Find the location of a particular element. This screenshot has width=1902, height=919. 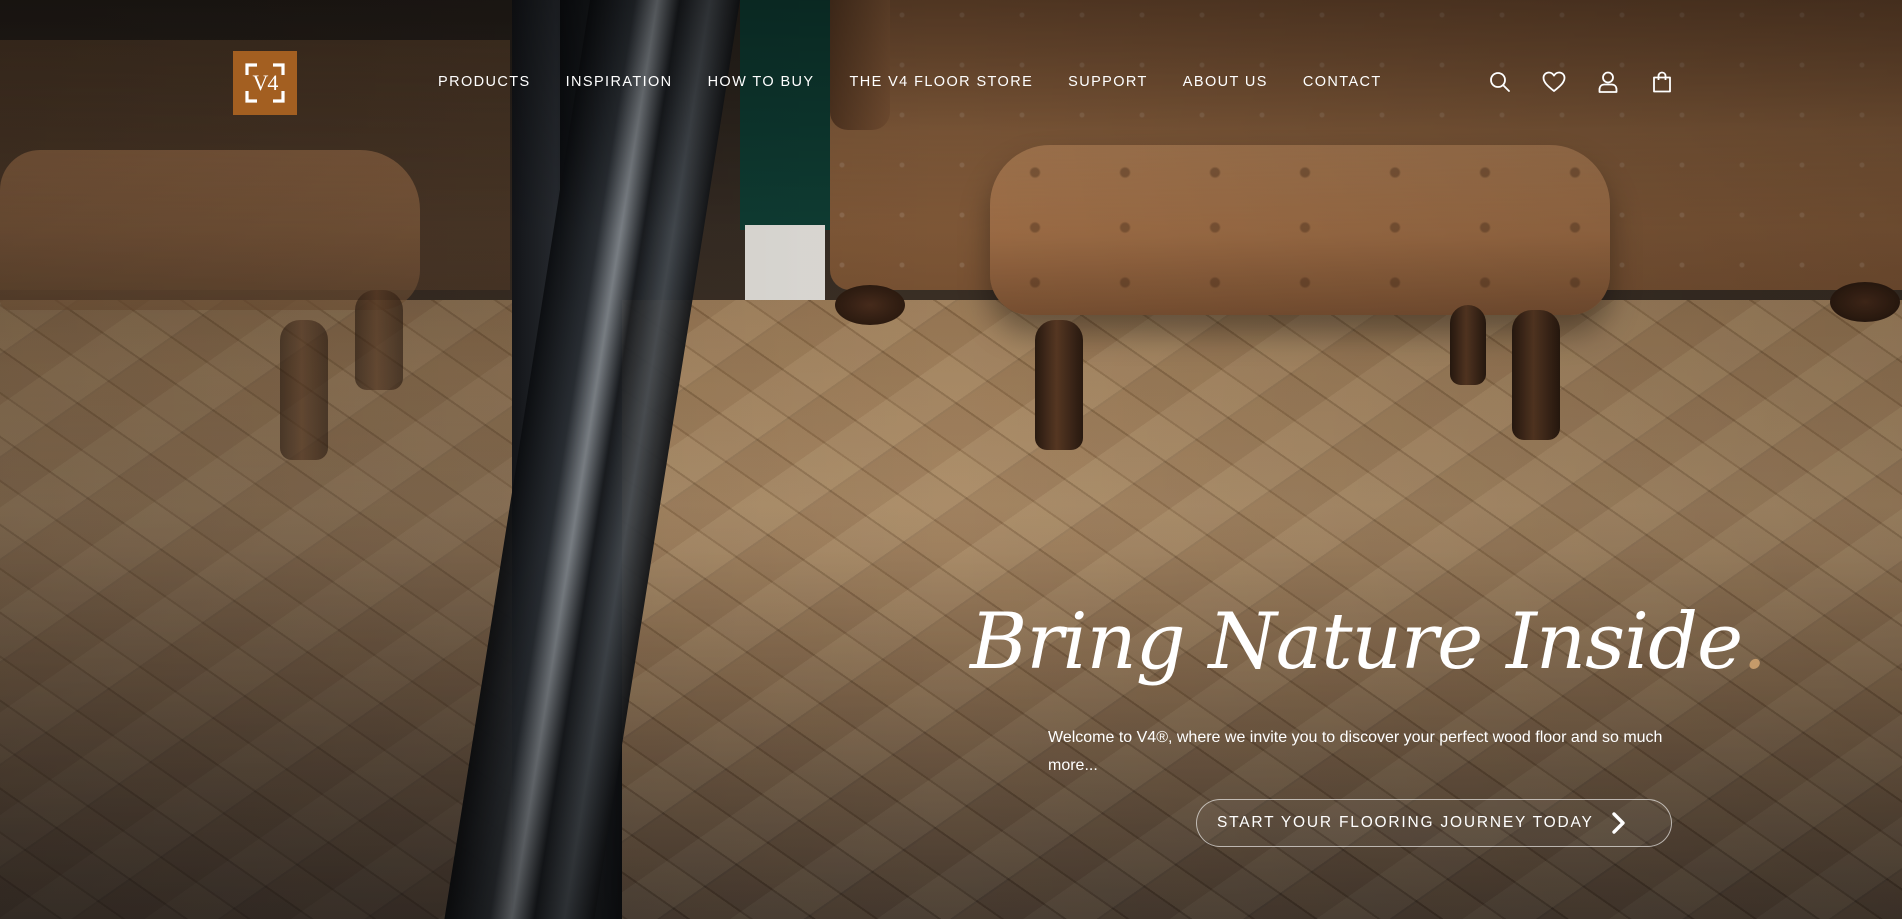

user-icon is located at coordinates (1608, 82).